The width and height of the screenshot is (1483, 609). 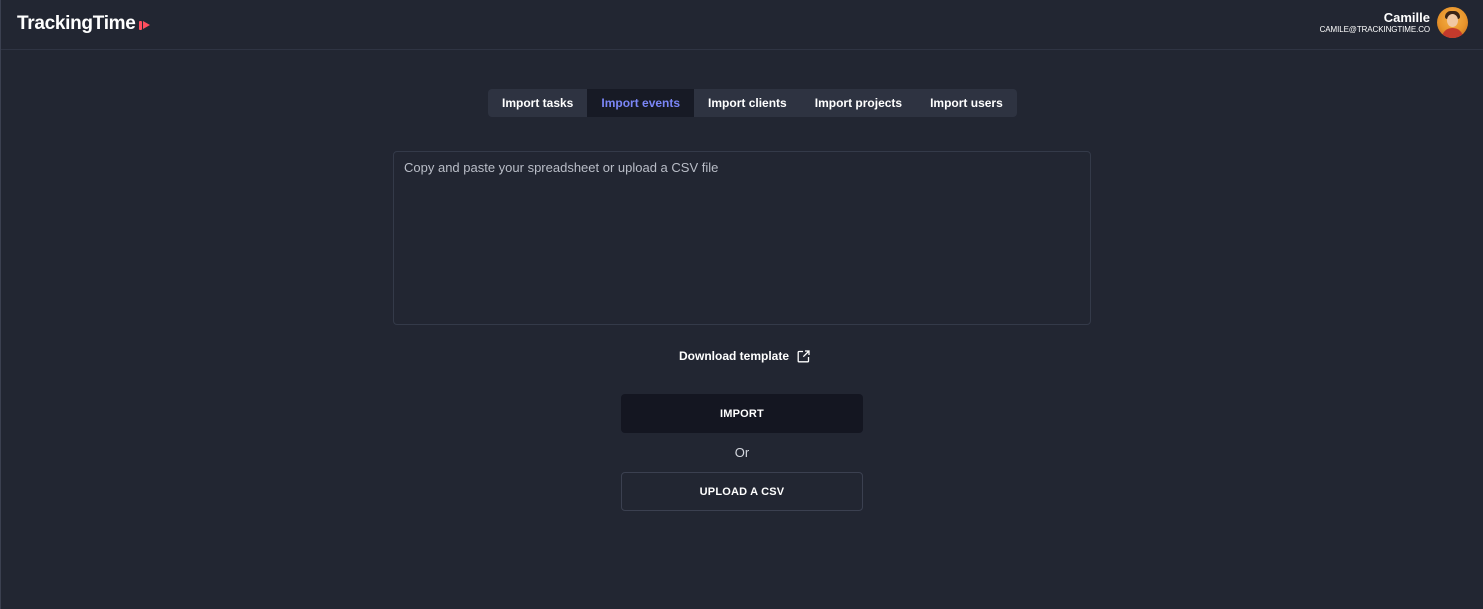 I want to click on download-template-link: Download template, so click(x=744, y=356).